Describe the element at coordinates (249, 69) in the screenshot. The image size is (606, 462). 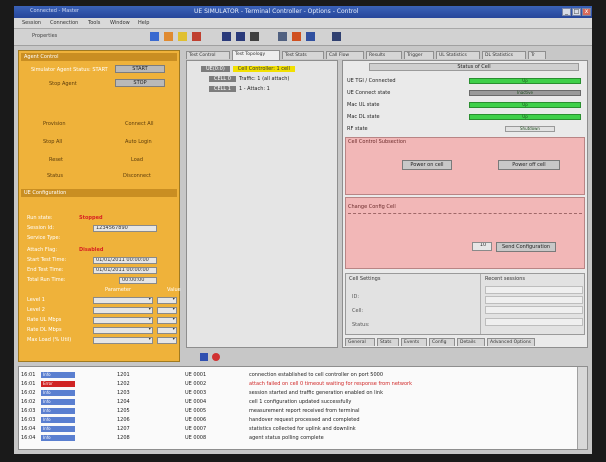
I see `tree-row: UE(0:0) Cell Controller: 1 cell` at that location.